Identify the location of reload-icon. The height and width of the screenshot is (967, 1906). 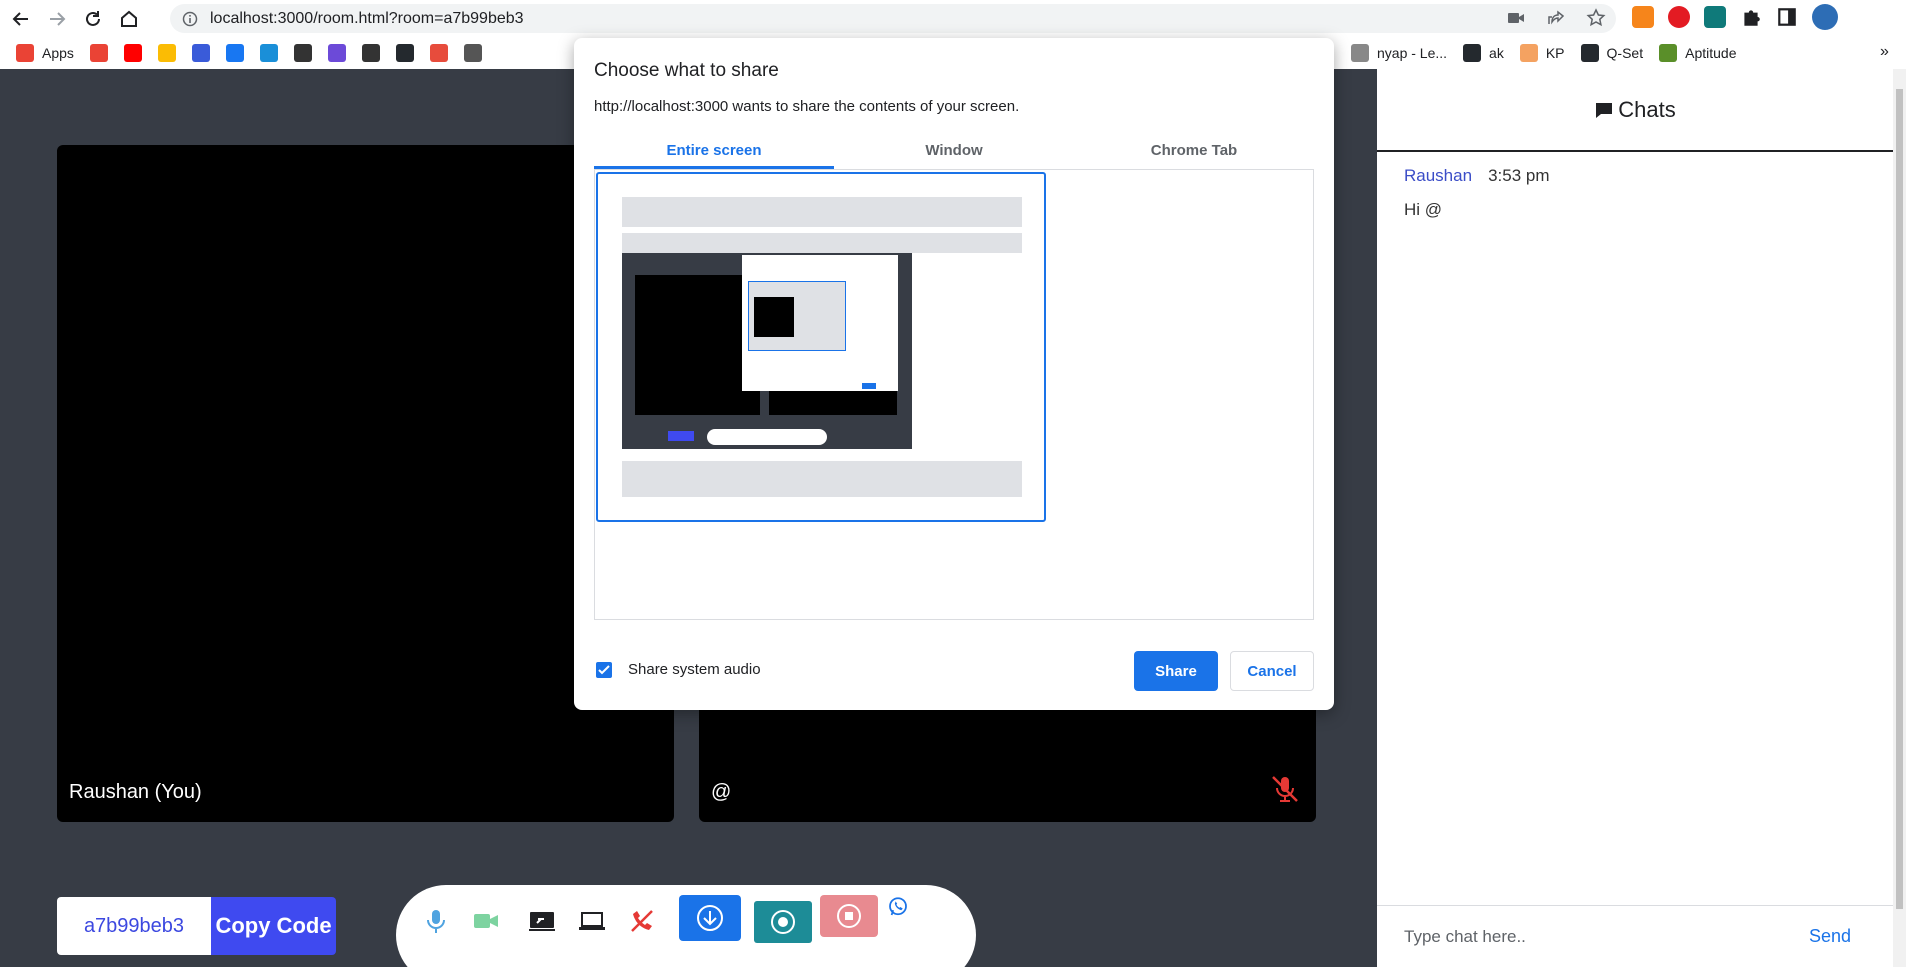
(93, 18).